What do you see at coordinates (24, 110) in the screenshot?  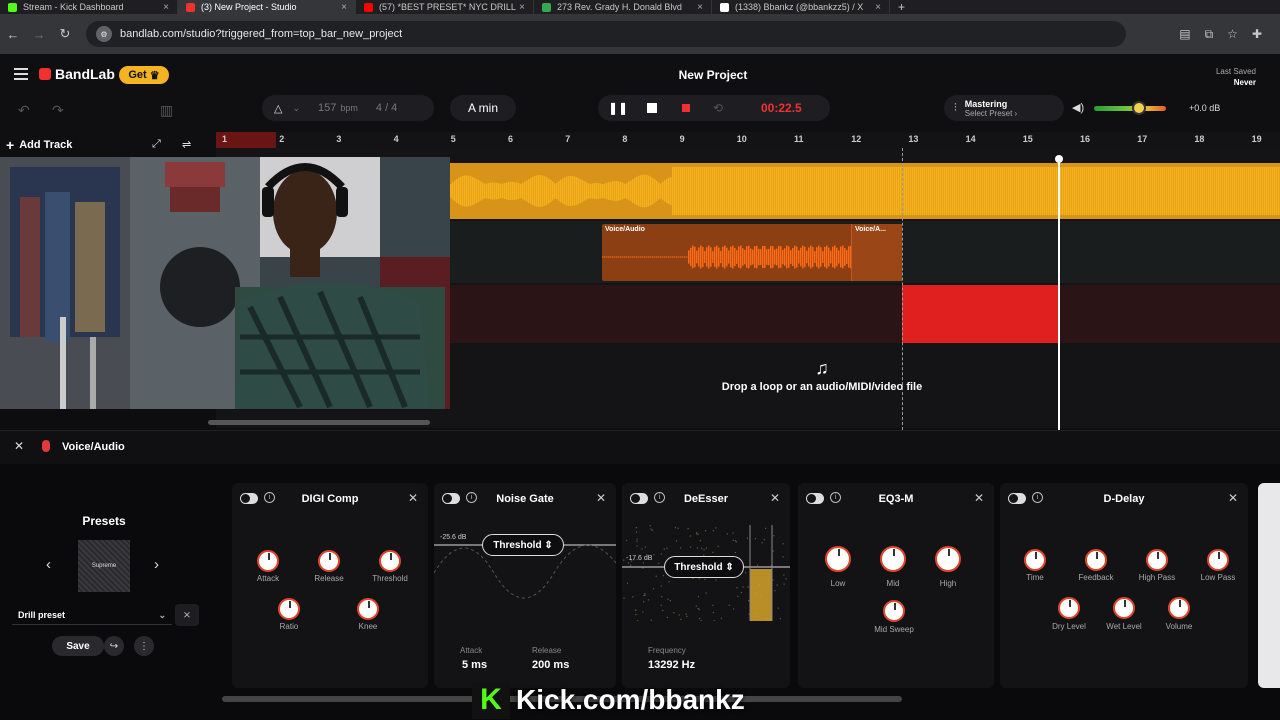 I see `undo-icon: ↶` at bounding box center [24, 110].